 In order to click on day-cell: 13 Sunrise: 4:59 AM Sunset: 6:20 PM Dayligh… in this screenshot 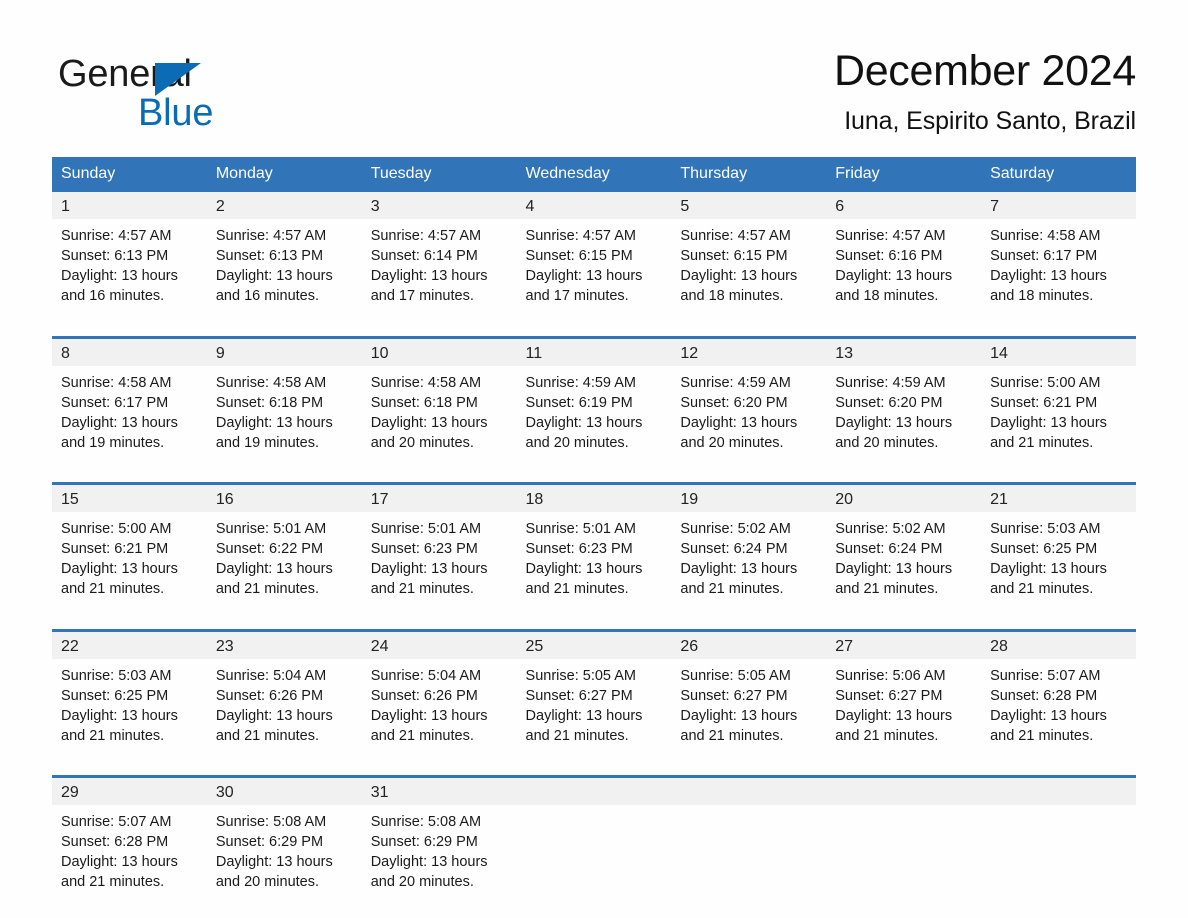, I will do `click(904, 403)`.